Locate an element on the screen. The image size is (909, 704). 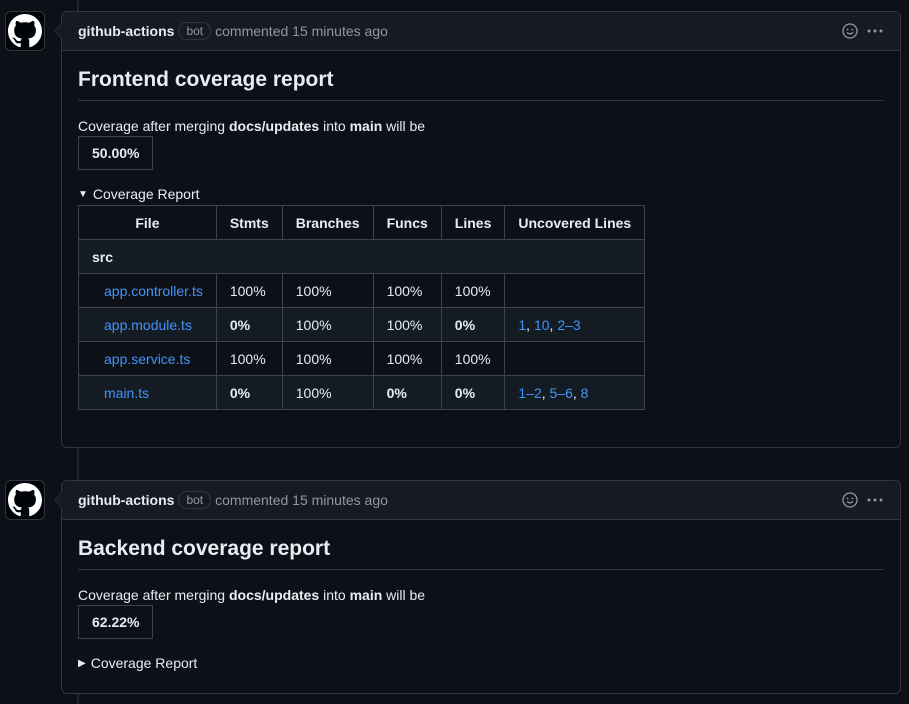
col-branches: Branches is located at coordinates (327, 223).